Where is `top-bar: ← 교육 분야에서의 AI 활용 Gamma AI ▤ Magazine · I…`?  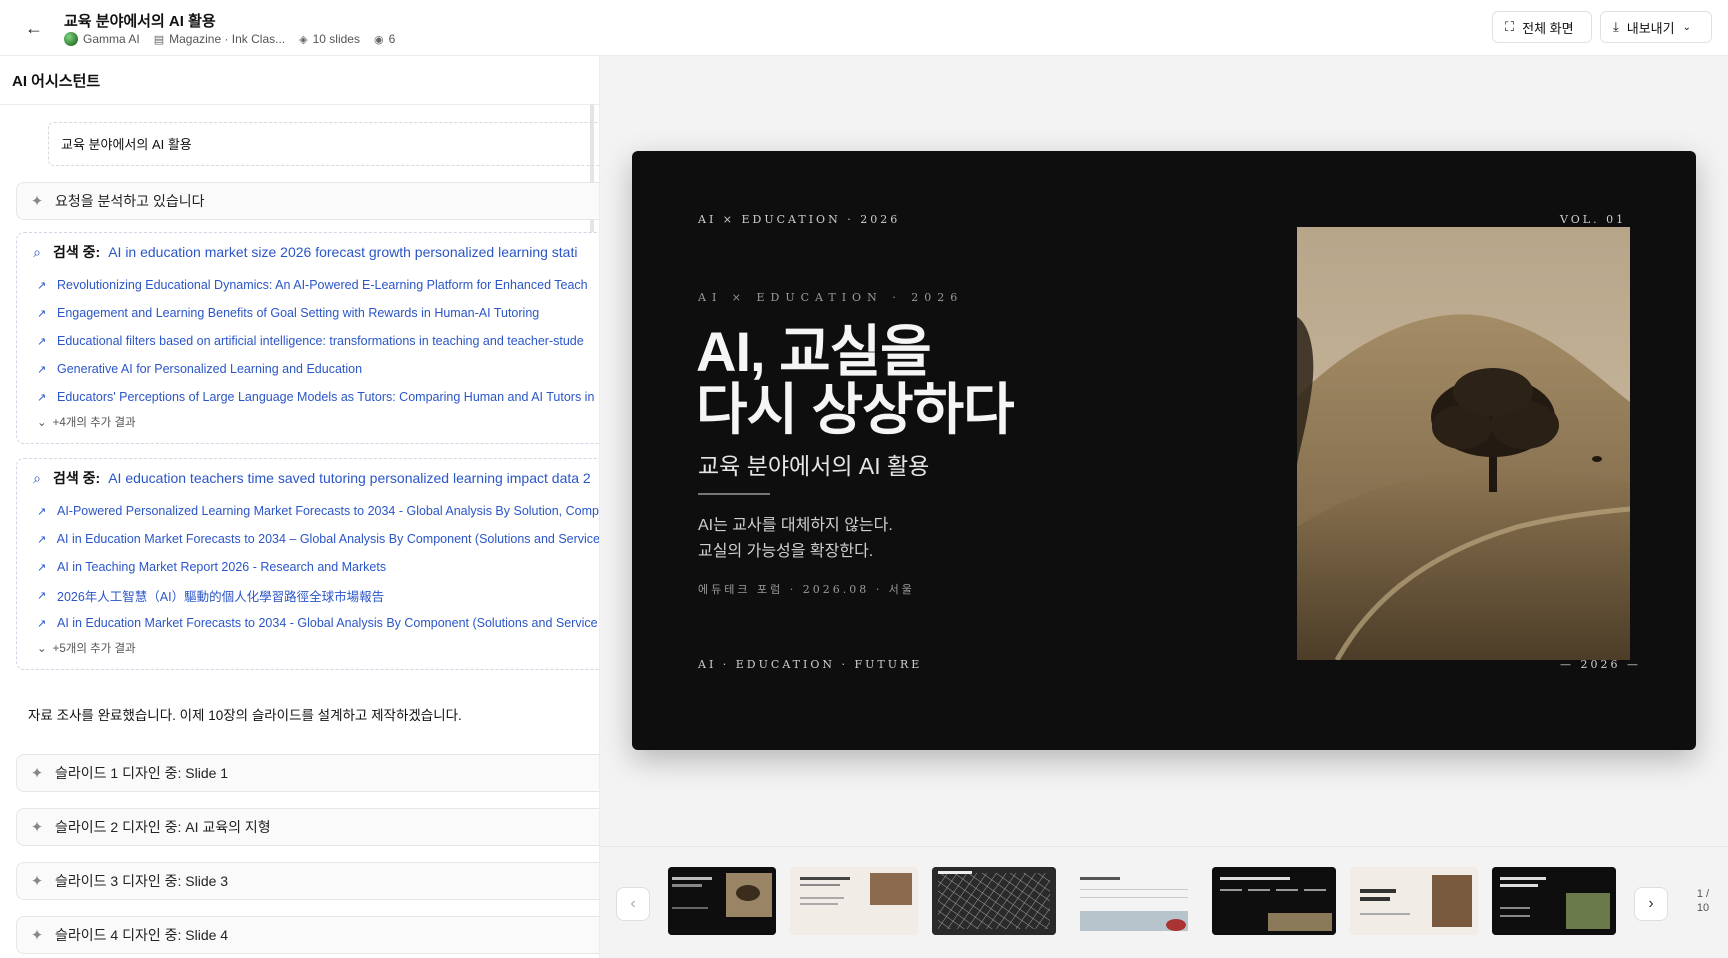 top-bar: ← 교육 분야에서의 AI 활용 Gamma AI ▤ Magazine · I… is located at coordinates (864, 28).